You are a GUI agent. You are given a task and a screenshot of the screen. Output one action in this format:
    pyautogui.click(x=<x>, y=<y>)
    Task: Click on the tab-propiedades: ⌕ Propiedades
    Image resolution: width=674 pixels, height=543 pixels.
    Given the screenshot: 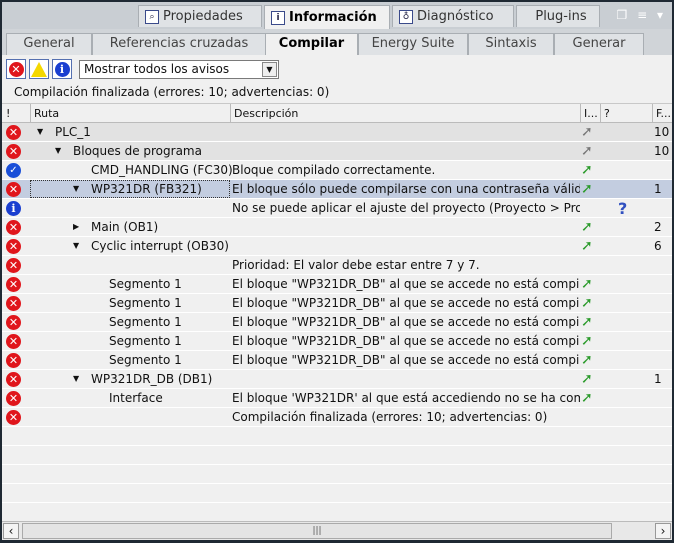 What is the action you would take?
    pyautogui.click(x=200, y=16)
    